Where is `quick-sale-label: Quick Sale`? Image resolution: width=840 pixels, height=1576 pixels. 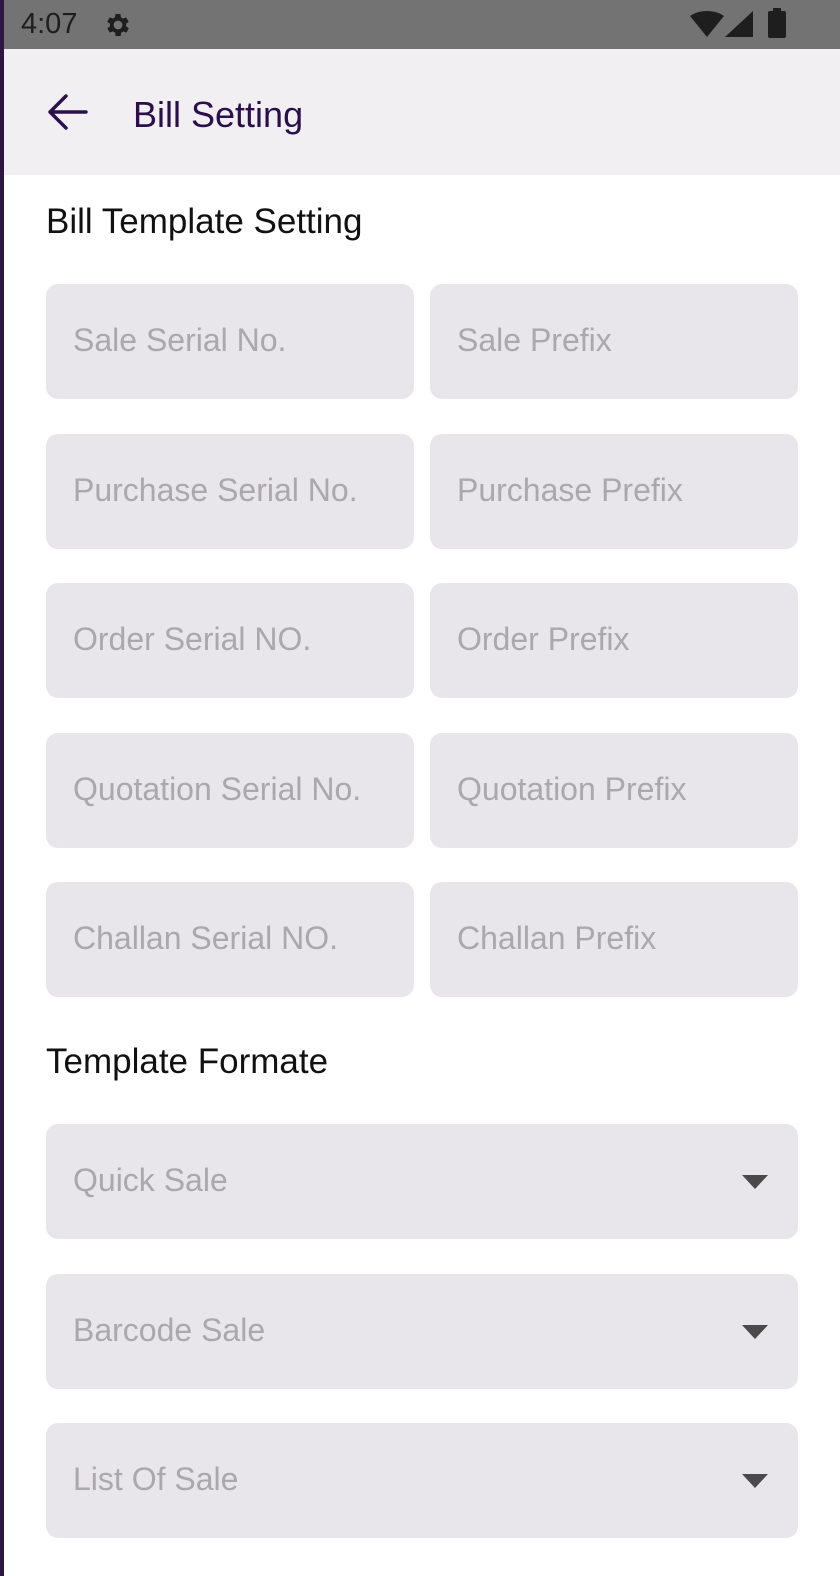
quick-sale-label: Quick Sale is located at coordinates (150, 1180).